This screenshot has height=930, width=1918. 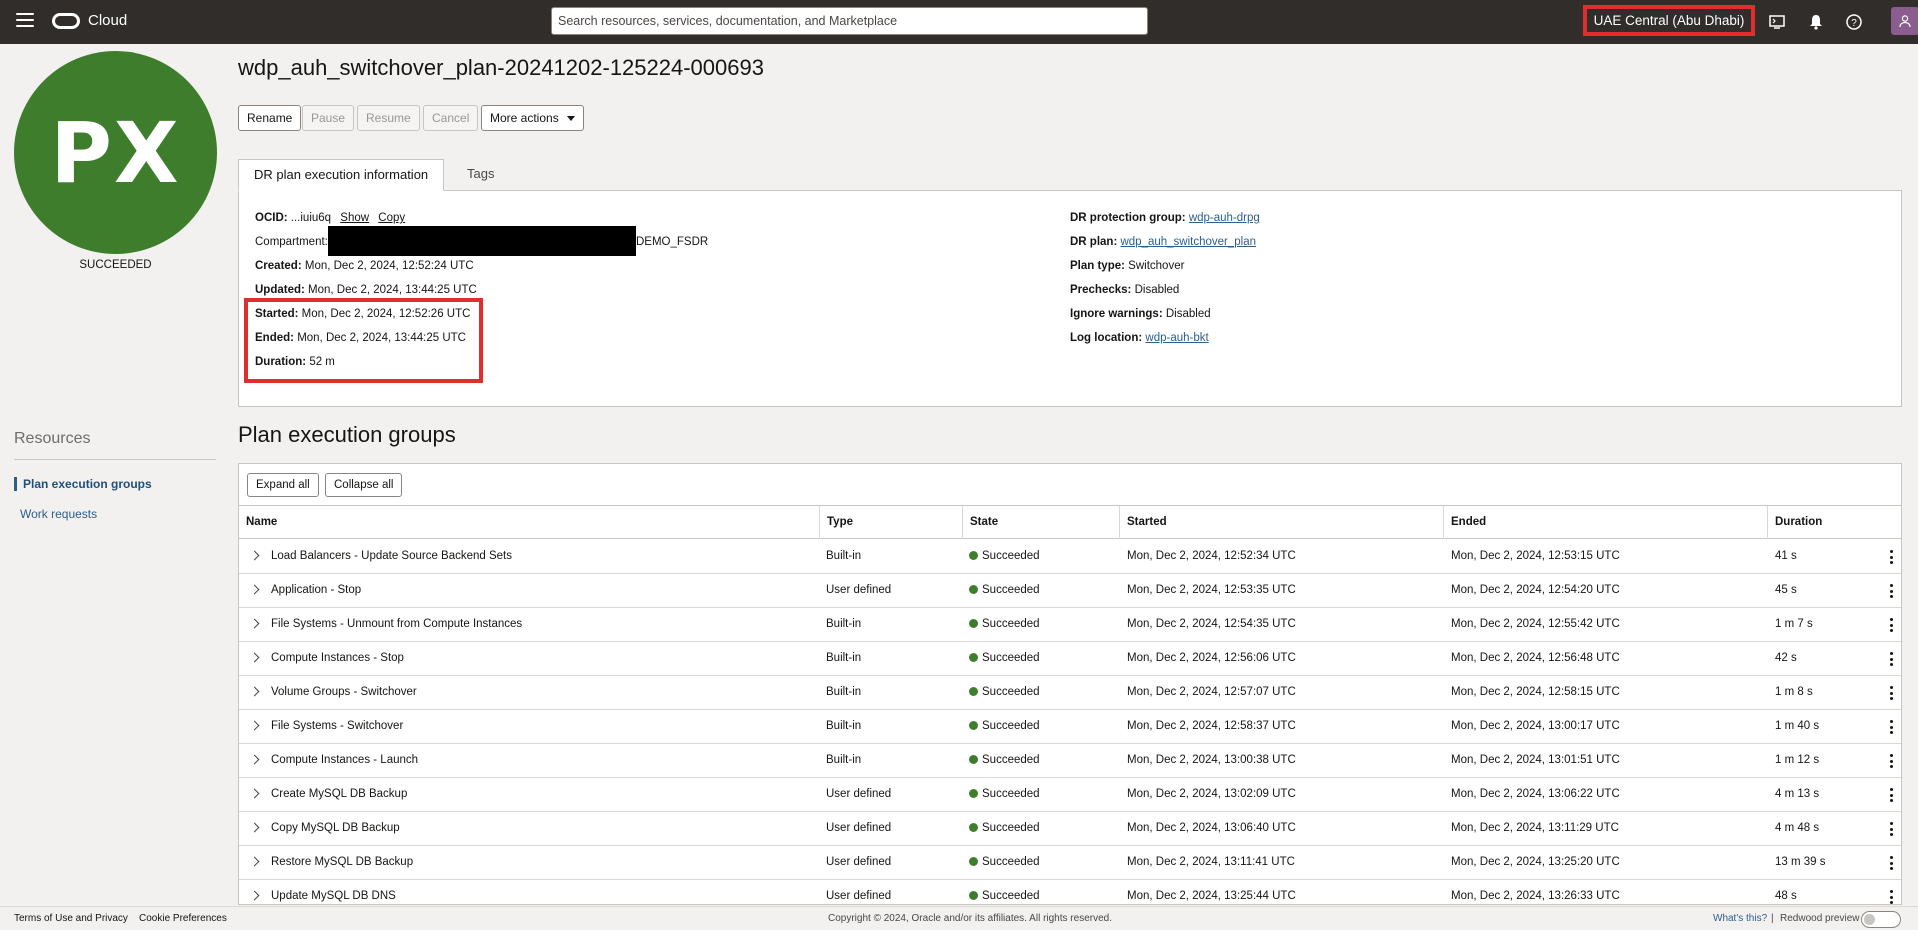 I want to click on pause-button: Pause, so click(x=328, y=118).